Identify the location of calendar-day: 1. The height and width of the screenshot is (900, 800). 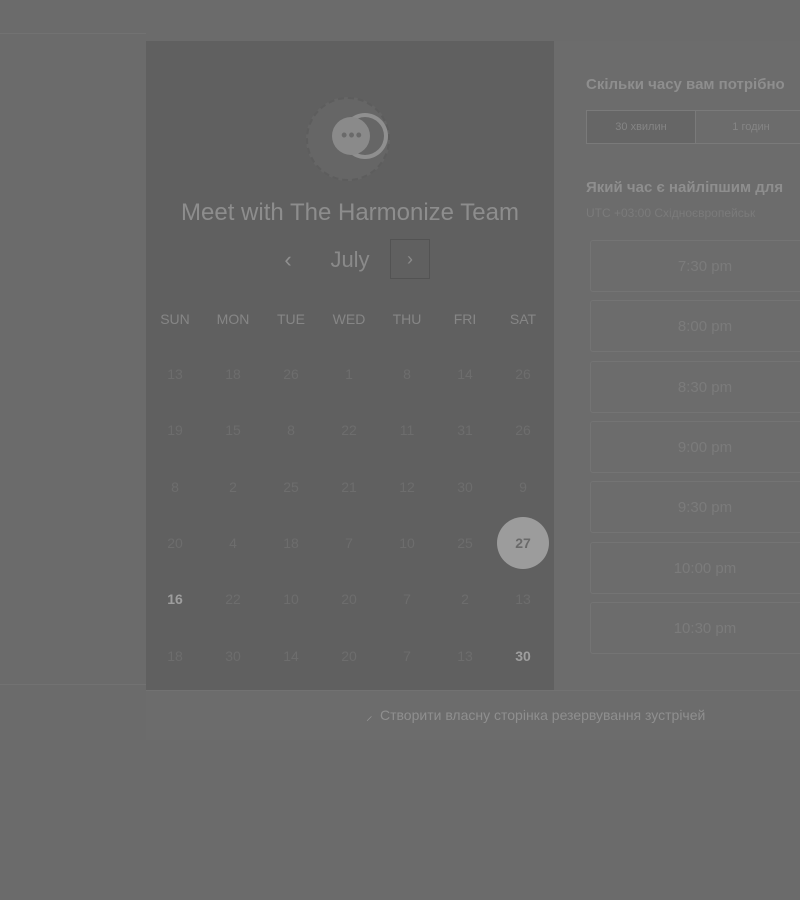
(349, 374).